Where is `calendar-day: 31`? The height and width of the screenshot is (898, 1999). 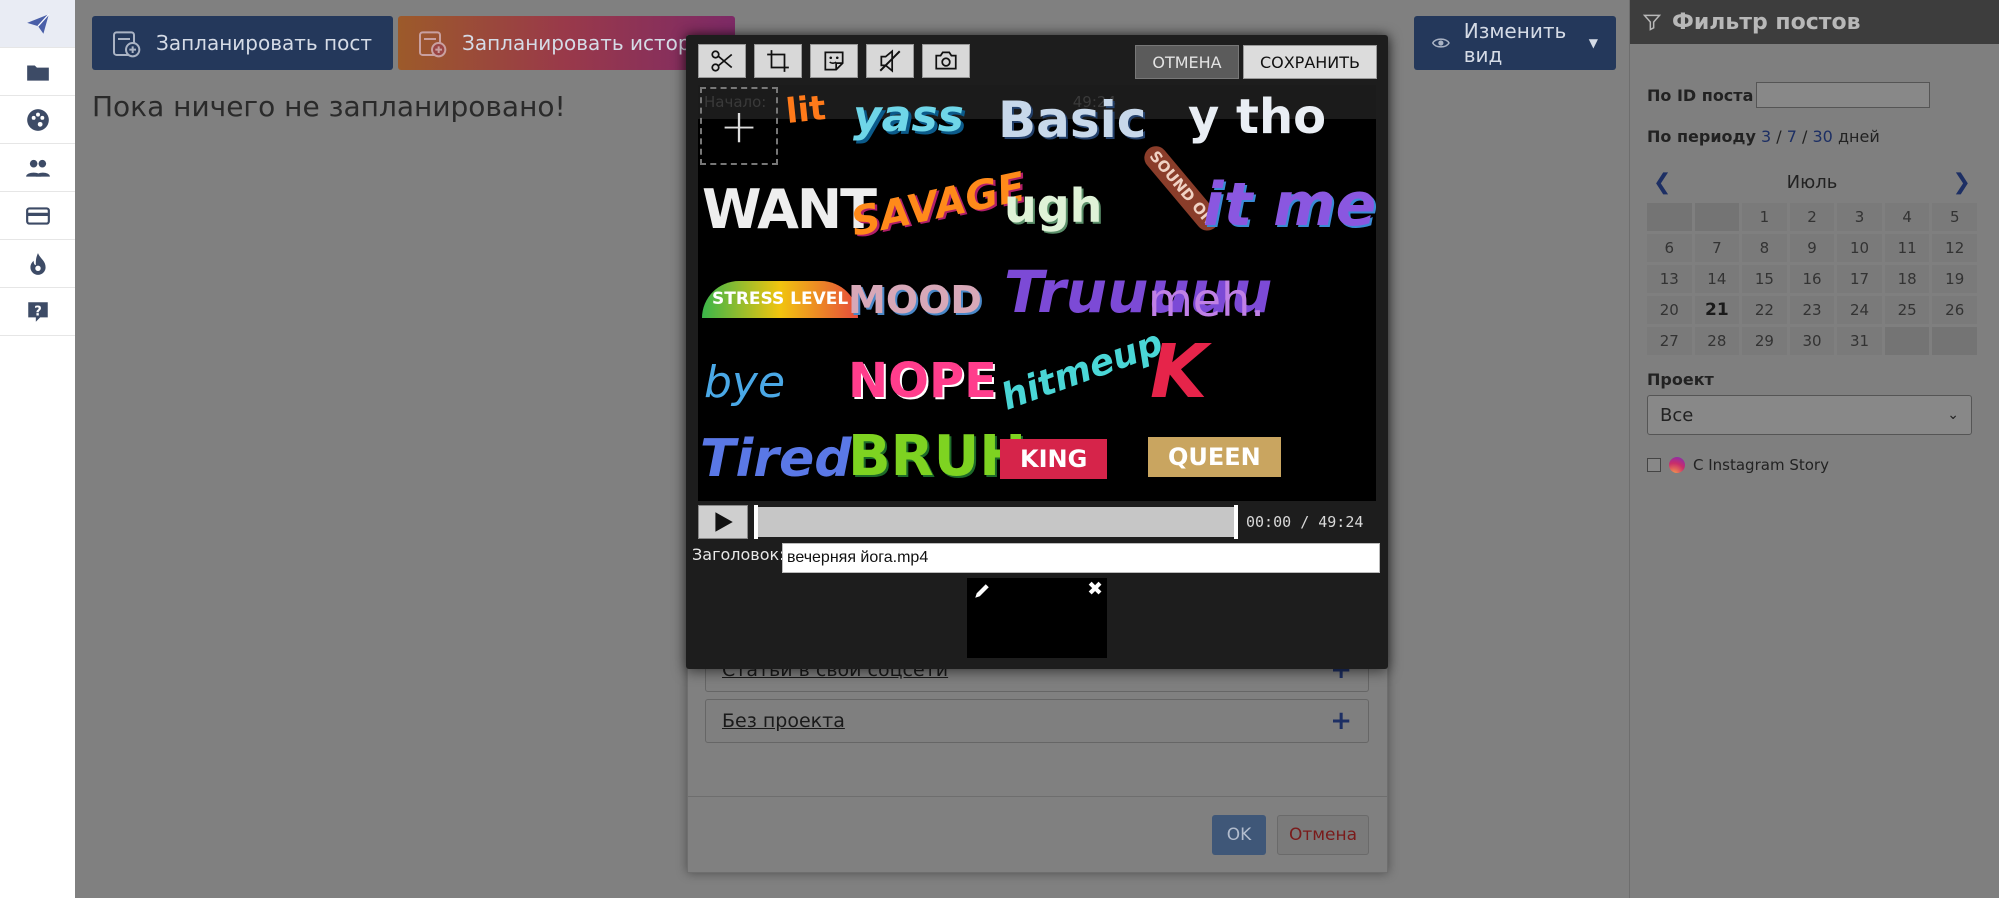 calendar-day: 31 is located at coordinates (1859, 341).